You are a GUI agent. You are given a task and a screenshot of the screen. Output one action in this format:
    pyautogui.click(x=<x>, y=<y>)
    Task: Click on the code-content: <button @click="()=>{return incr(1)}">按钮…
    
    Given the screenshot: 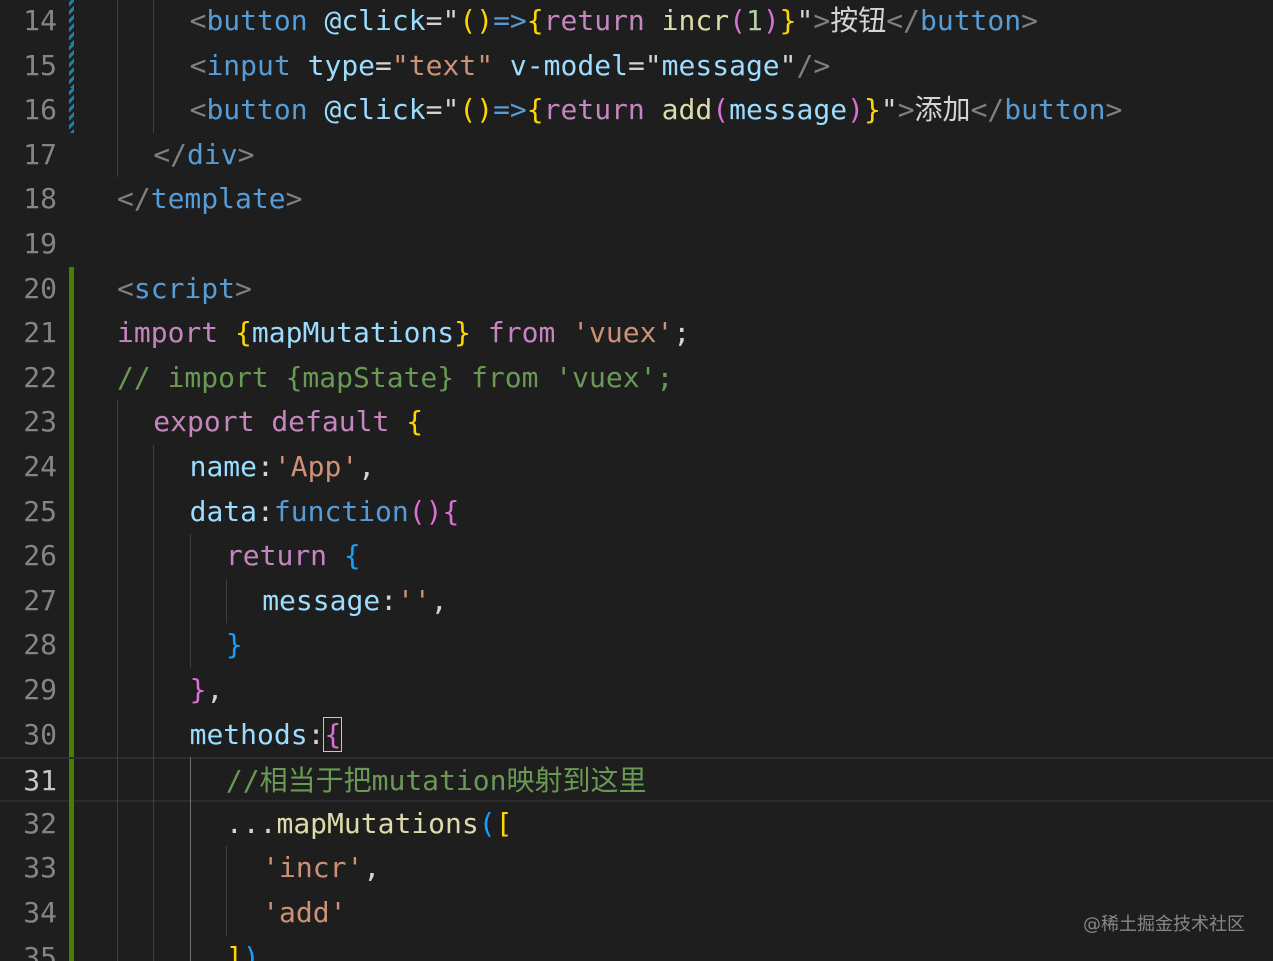 What is the action you would take?
    pyautogui.click(x=614, y=22)
    